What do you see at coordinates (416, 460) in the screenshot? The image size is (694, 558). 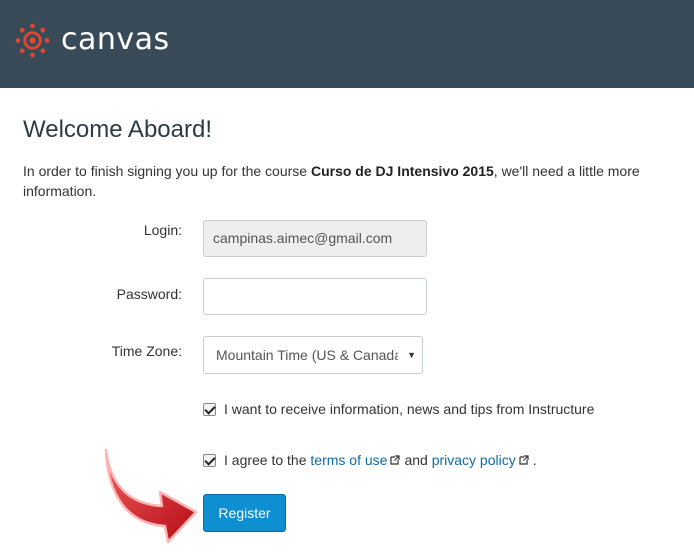 I see `terms-and: and` at bounding box center [416, 460].